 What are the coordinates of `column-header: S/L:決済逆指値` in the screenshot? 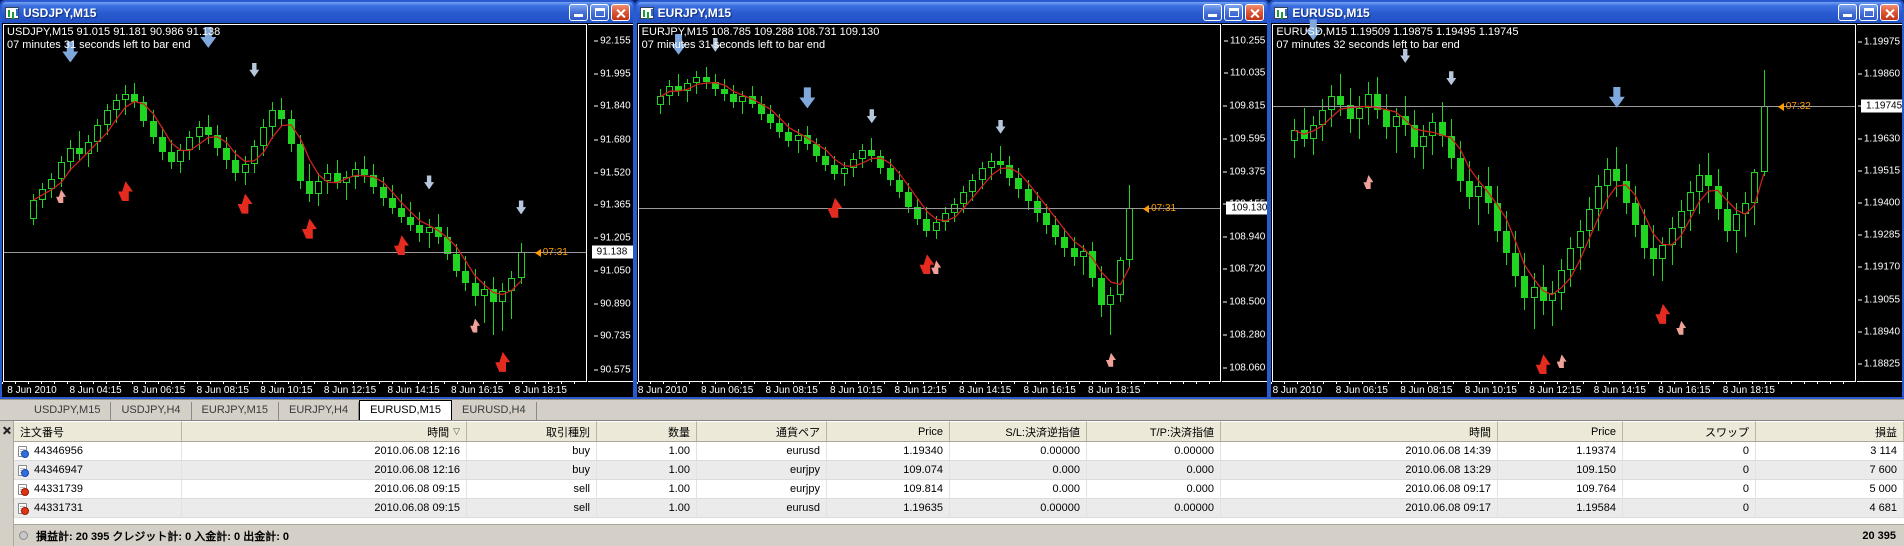 It's located at (1018, 431).